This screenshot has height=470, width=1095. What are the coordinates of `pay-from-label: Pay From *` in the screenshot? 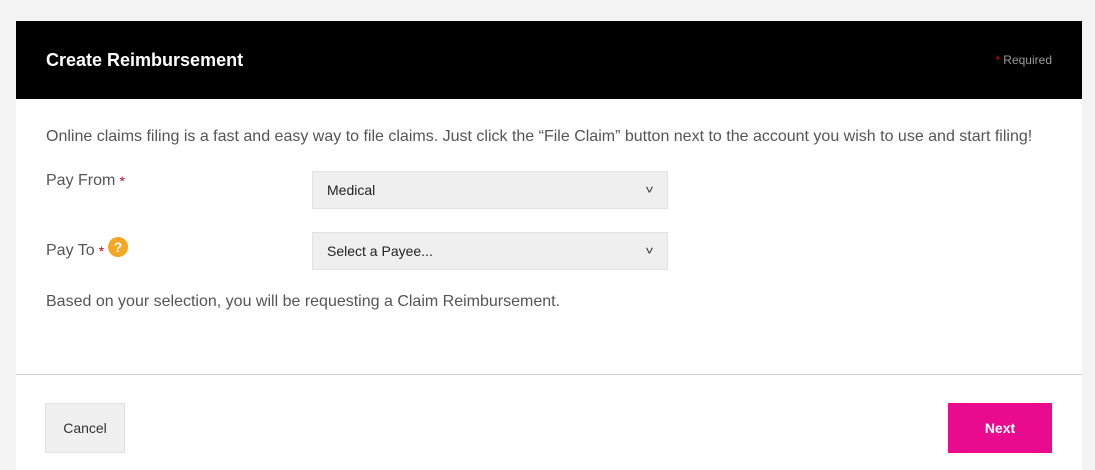 It's located at (85, 181).